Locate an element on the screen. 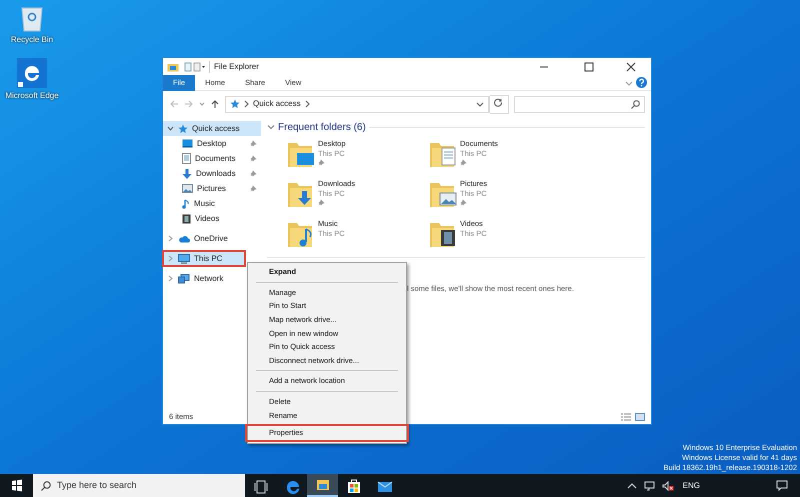 This screenshot has height=497, width=800. language-indicator: ENG is located at coordinates (691, 486).